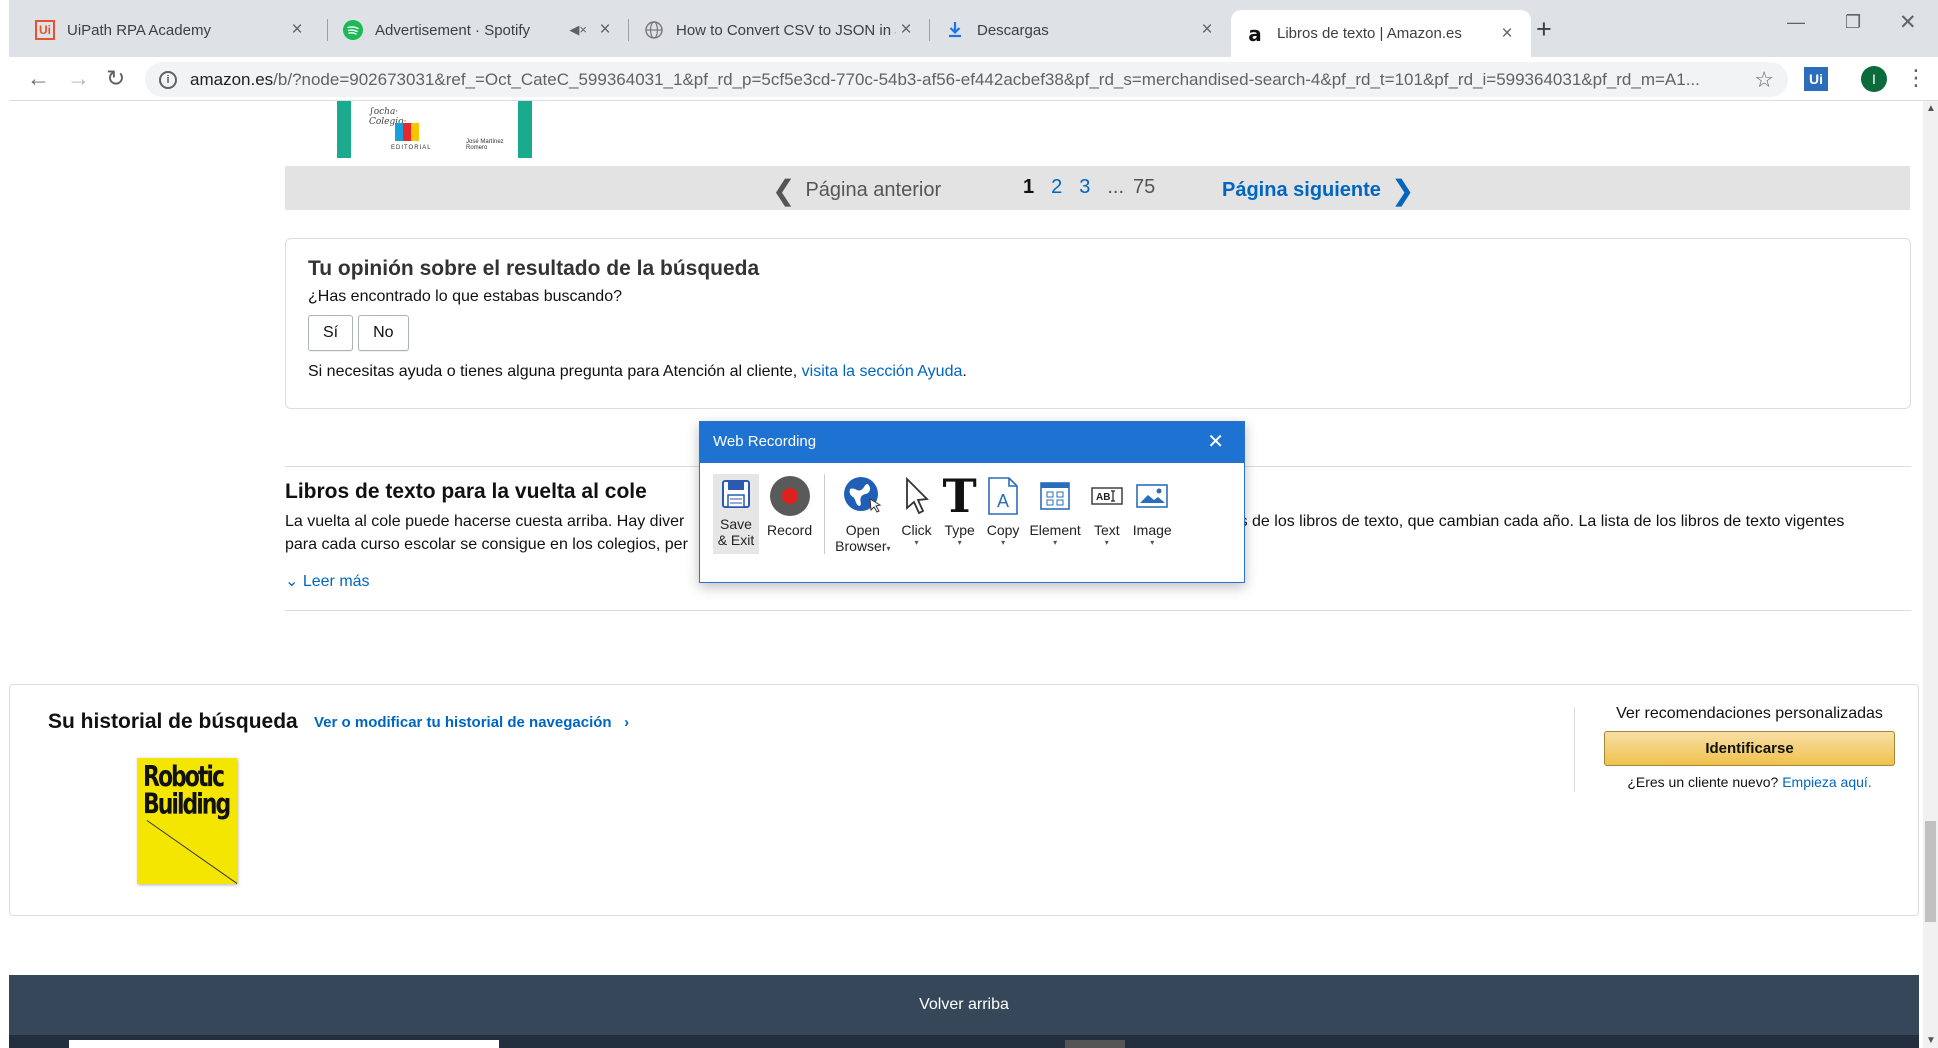 The image size is (1938, 1048). What do you see at coordinates (578, 30) in the screenshot?
I see `speaker-muted-icon: ◀×` at bounding box center [578, 30].